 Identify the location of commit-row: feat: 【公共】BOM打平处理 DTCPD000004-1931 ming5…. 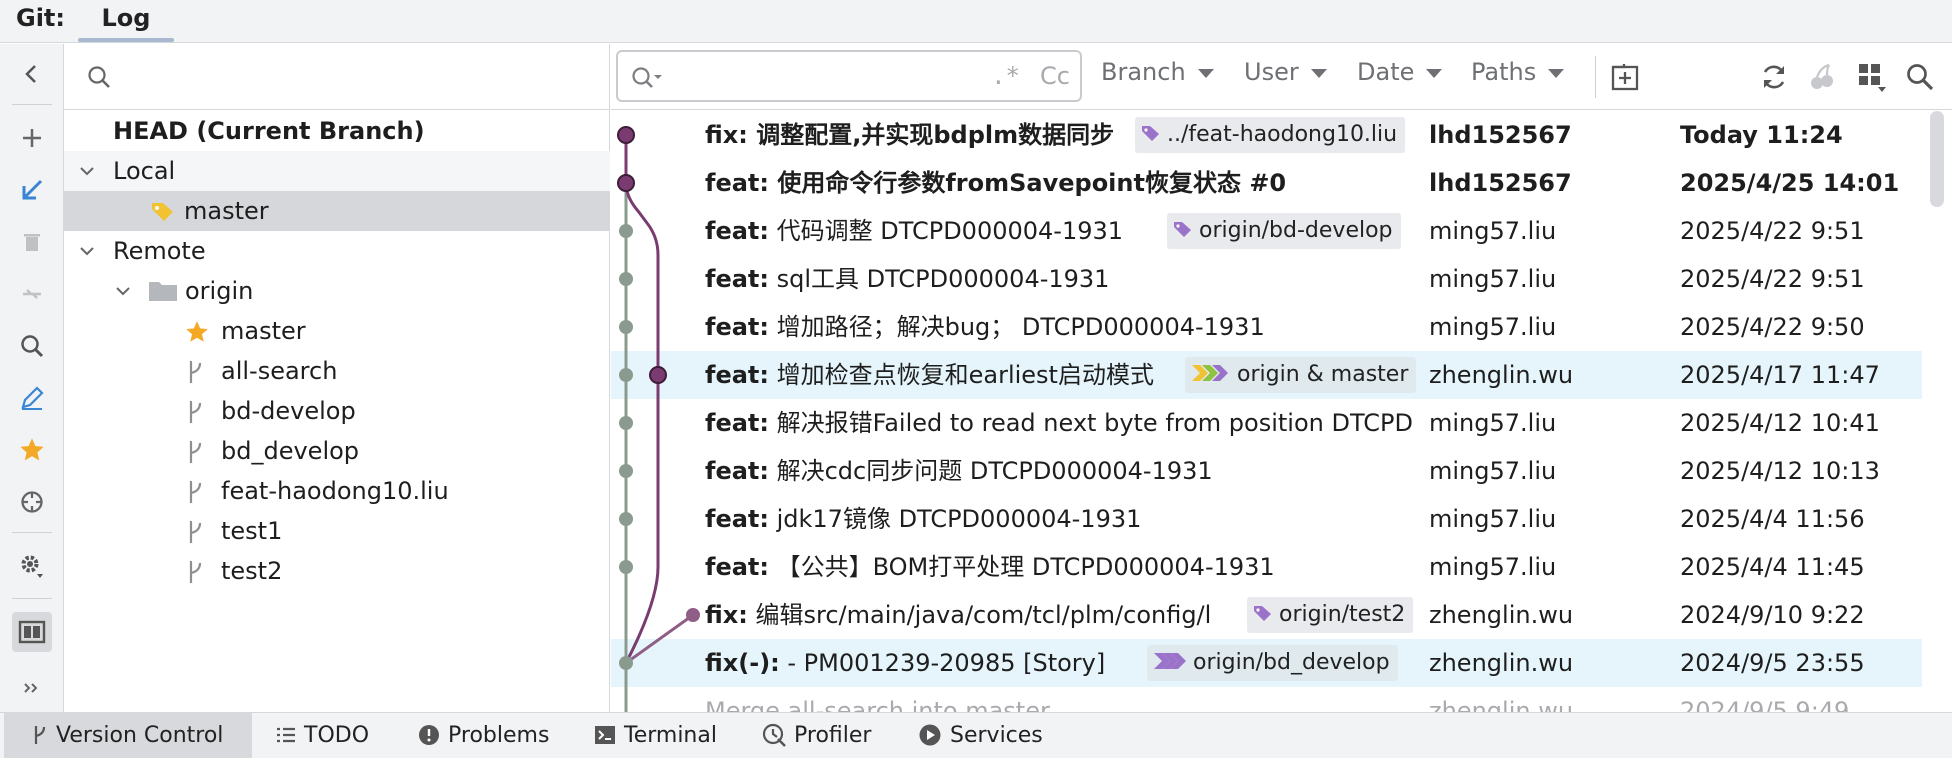
(1266, 567).